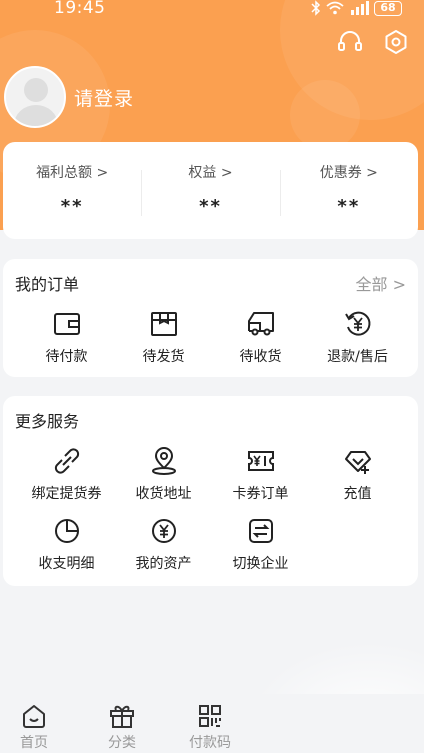  Describe the element at coordinates (72, 190) in the screenshot. I see `stat-welfare-total: 福利总额 > **` at that location.